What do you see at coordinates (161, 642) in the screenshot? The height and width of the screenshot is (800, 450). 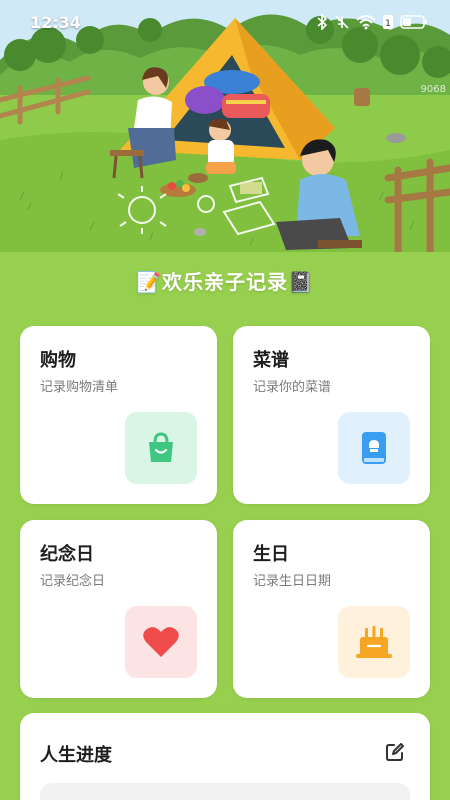 I see `heart-icon` at bounding box center [161, 642].